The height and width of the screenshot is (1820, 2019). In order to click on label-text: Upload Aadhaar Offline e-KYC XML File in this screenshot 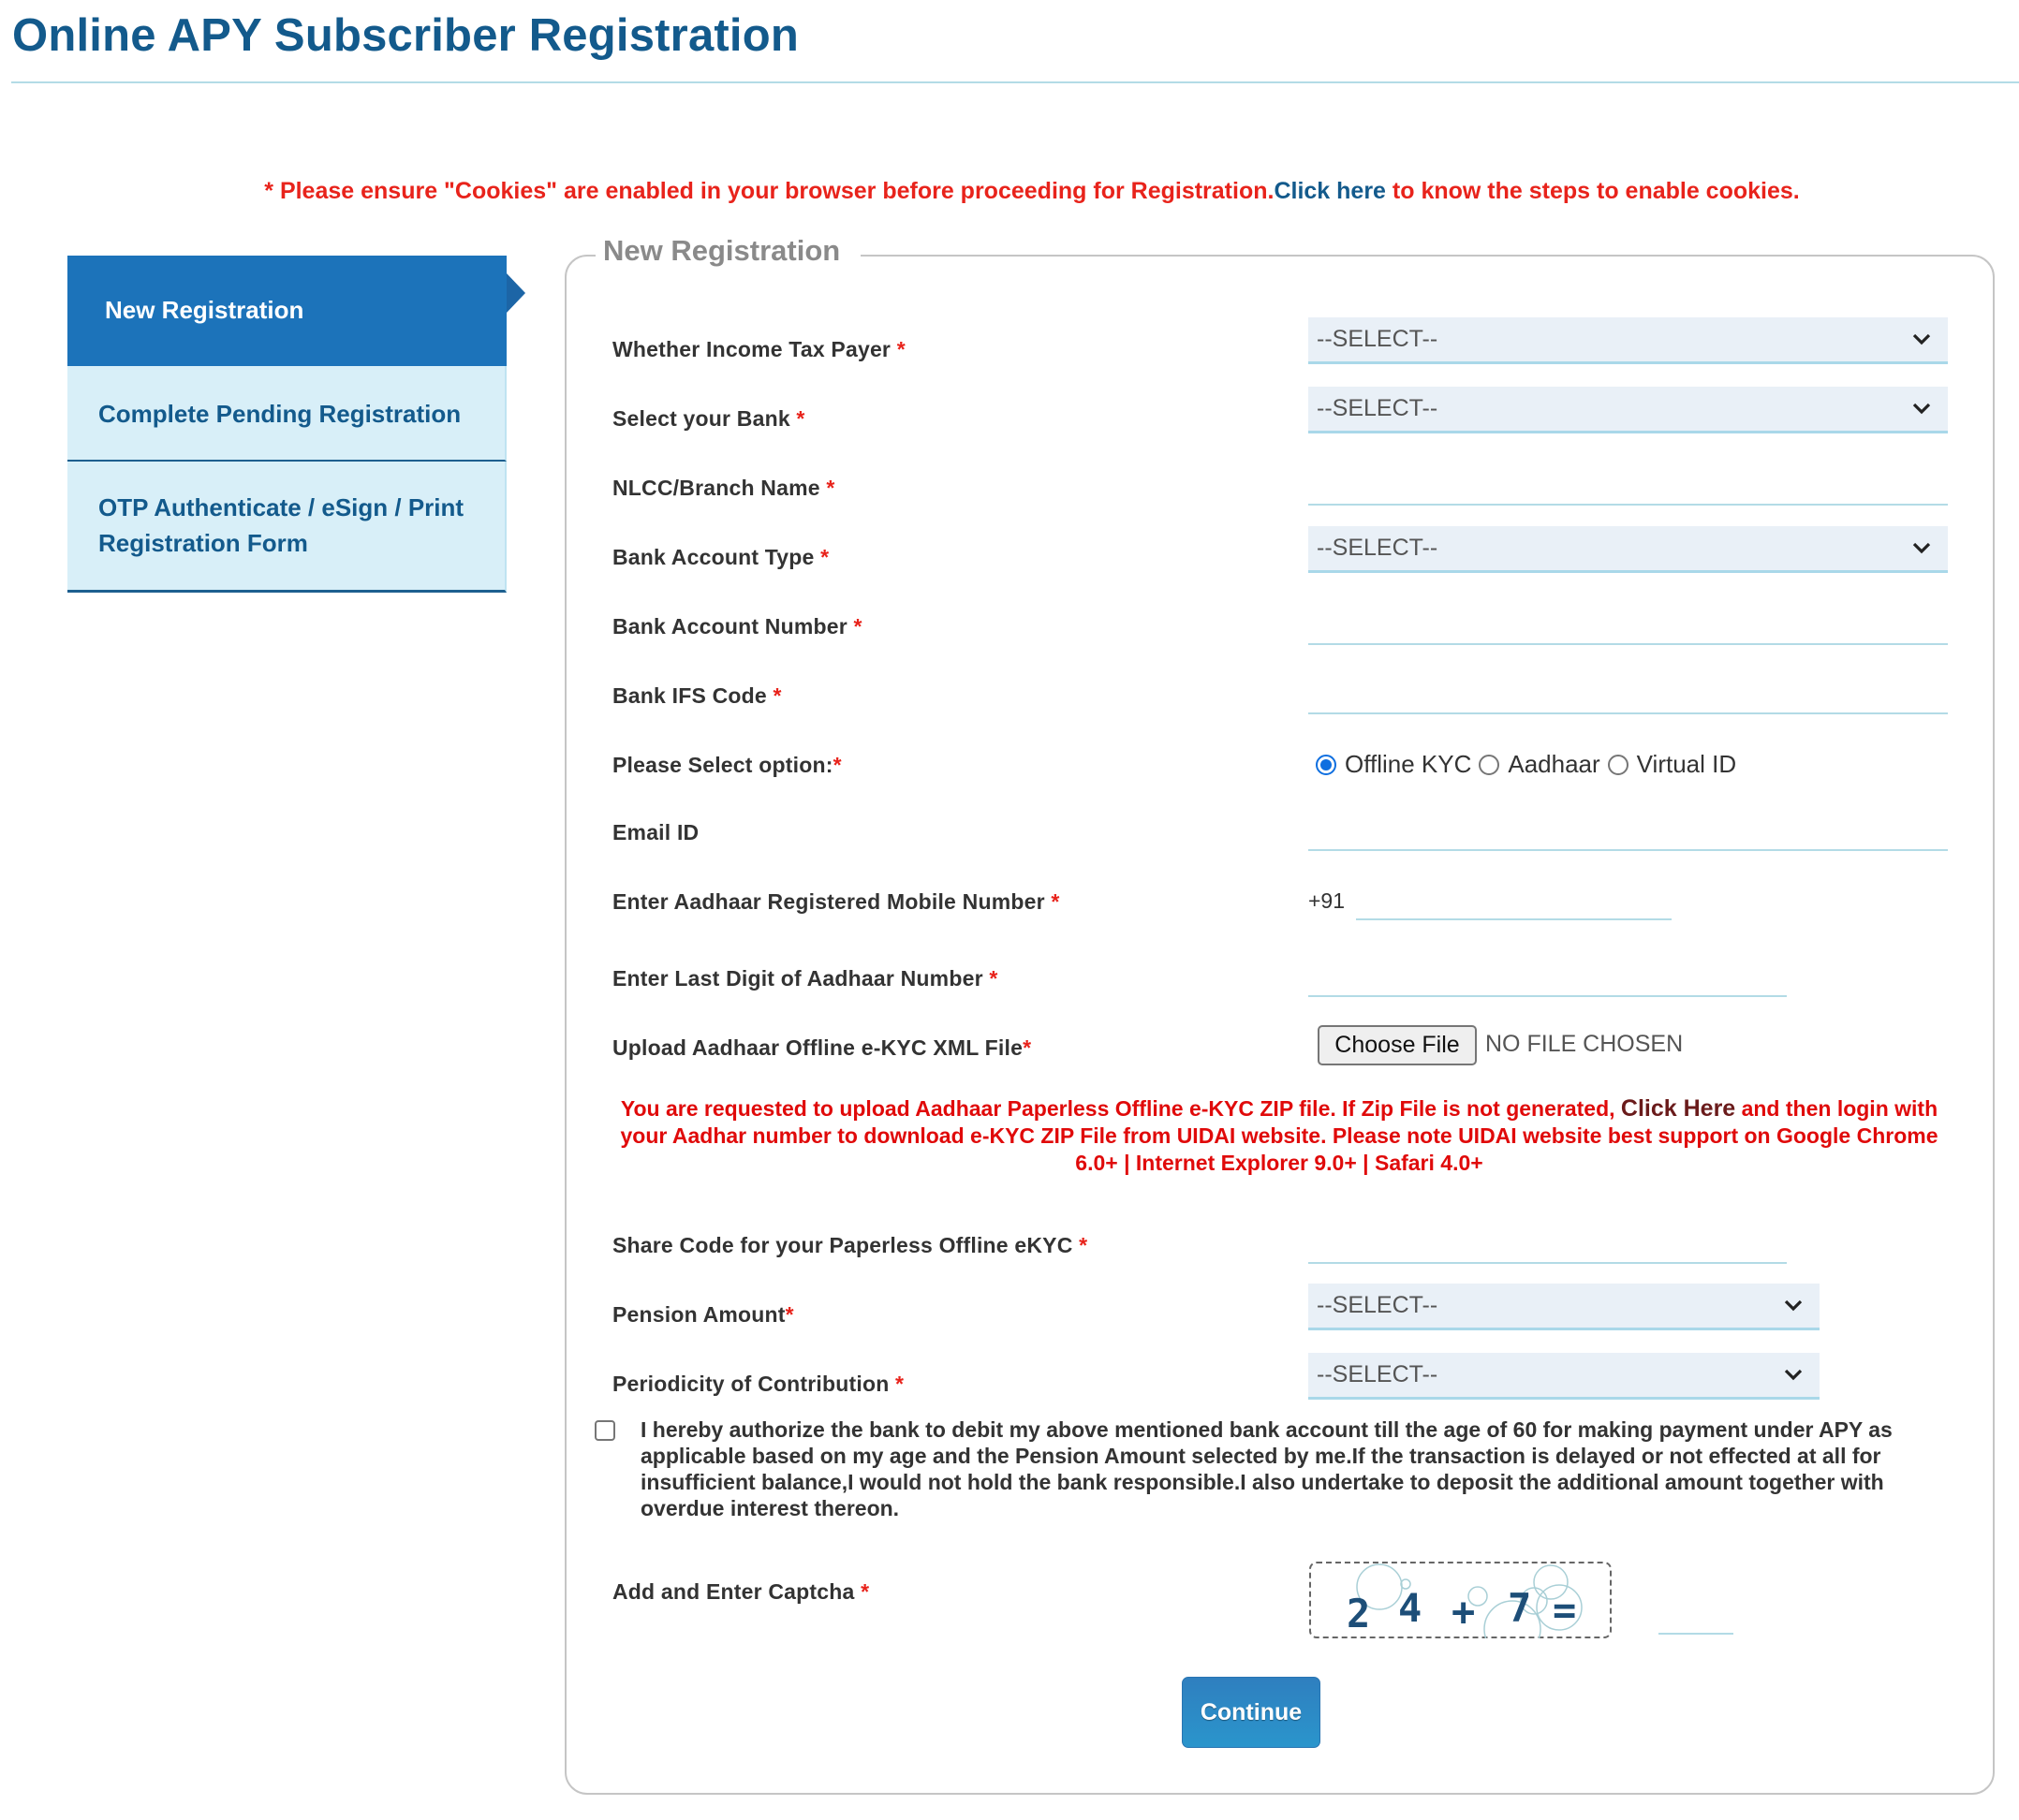, I will do `click(818, 1047)`.